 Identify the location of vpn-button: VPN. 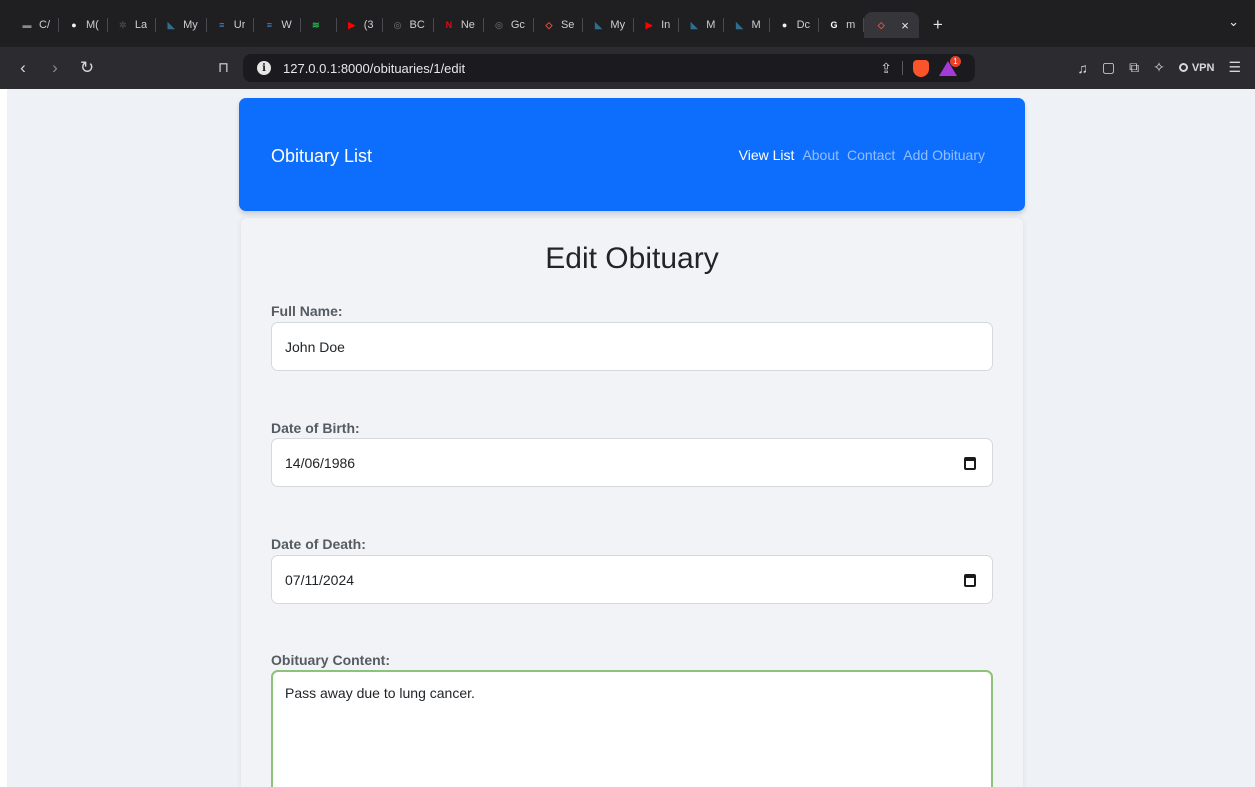
(1196, 67).